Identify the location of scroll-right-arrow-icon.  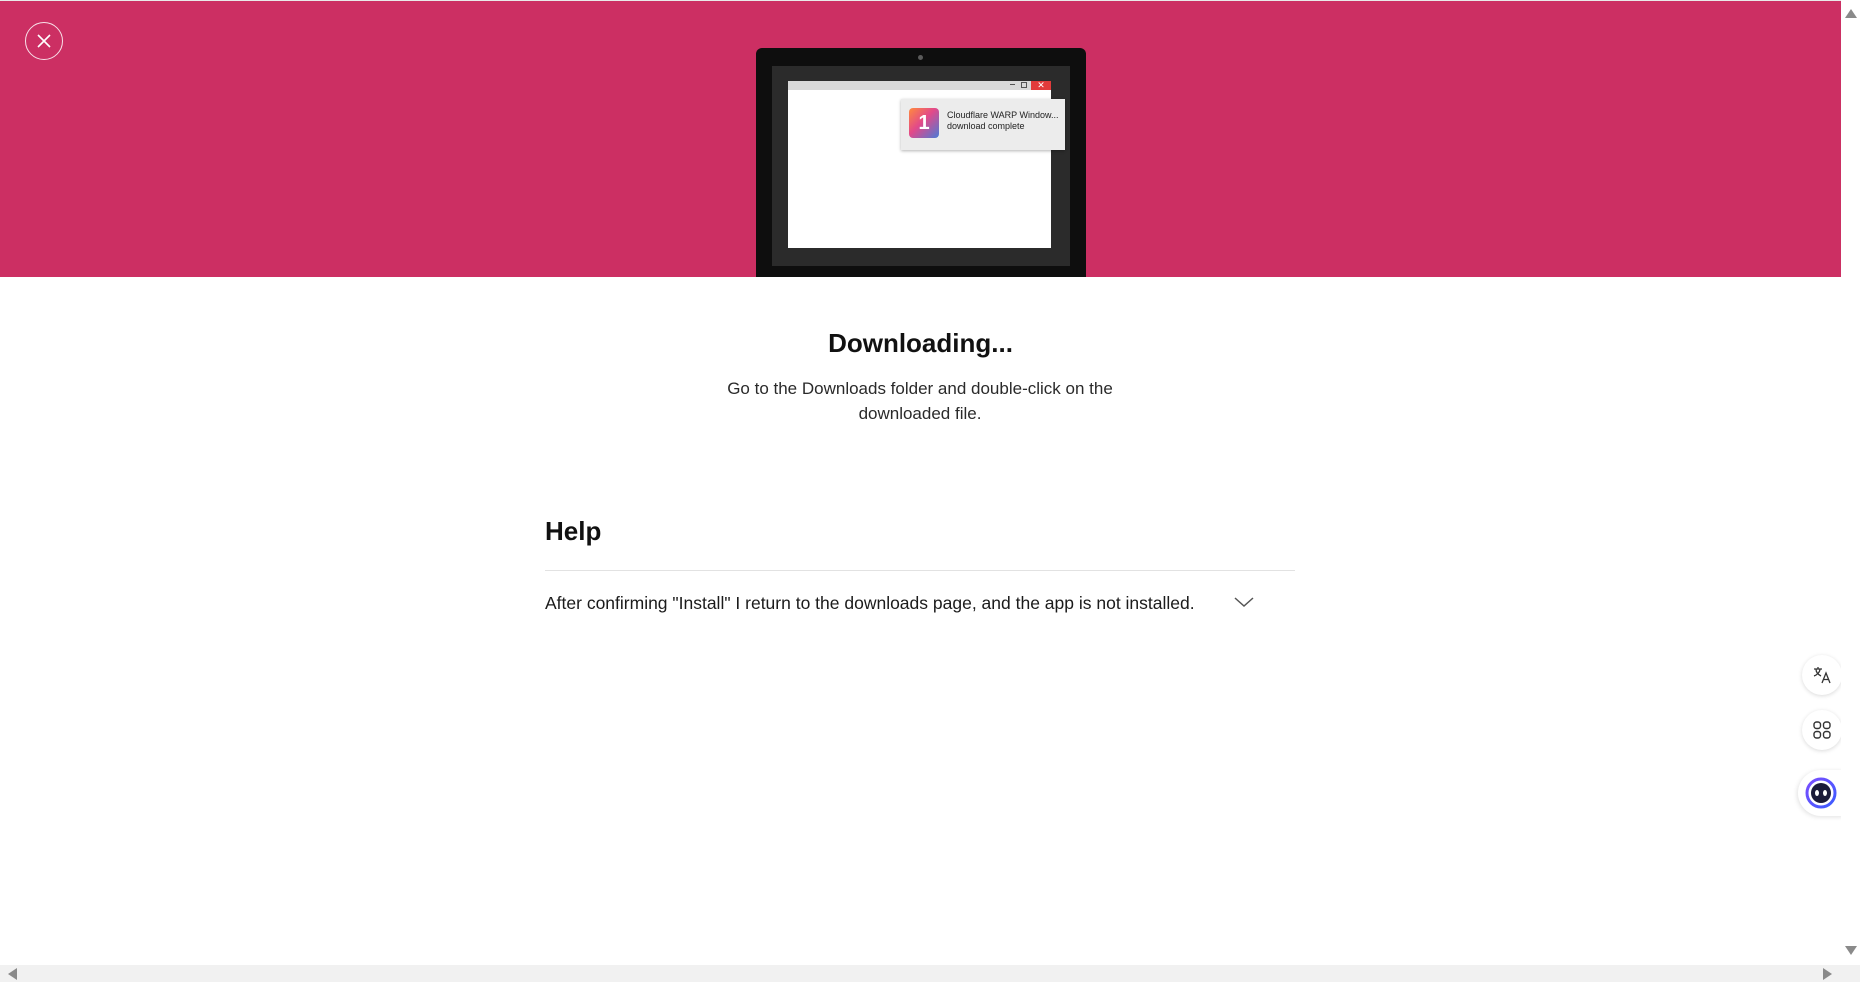
(1827, 974).